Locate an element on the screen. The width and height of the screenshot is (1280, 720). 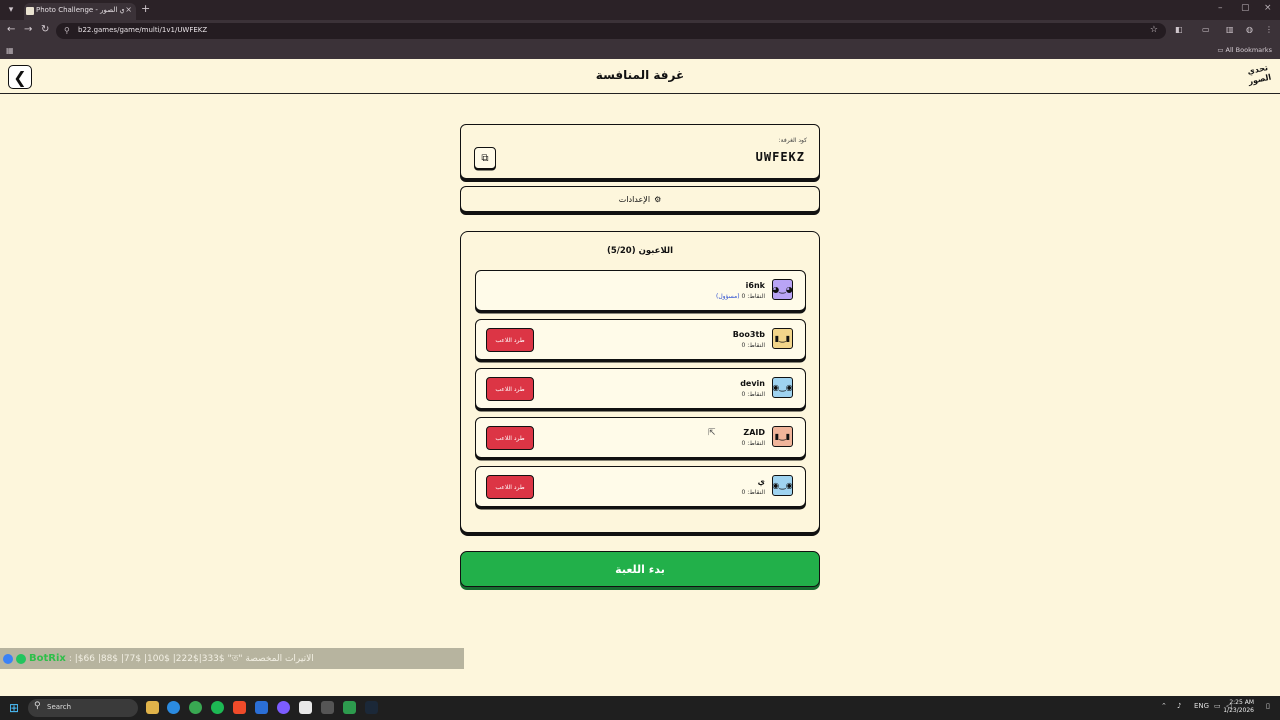
clock-time: 2:25 AM is located at coordinates (1241, 702).